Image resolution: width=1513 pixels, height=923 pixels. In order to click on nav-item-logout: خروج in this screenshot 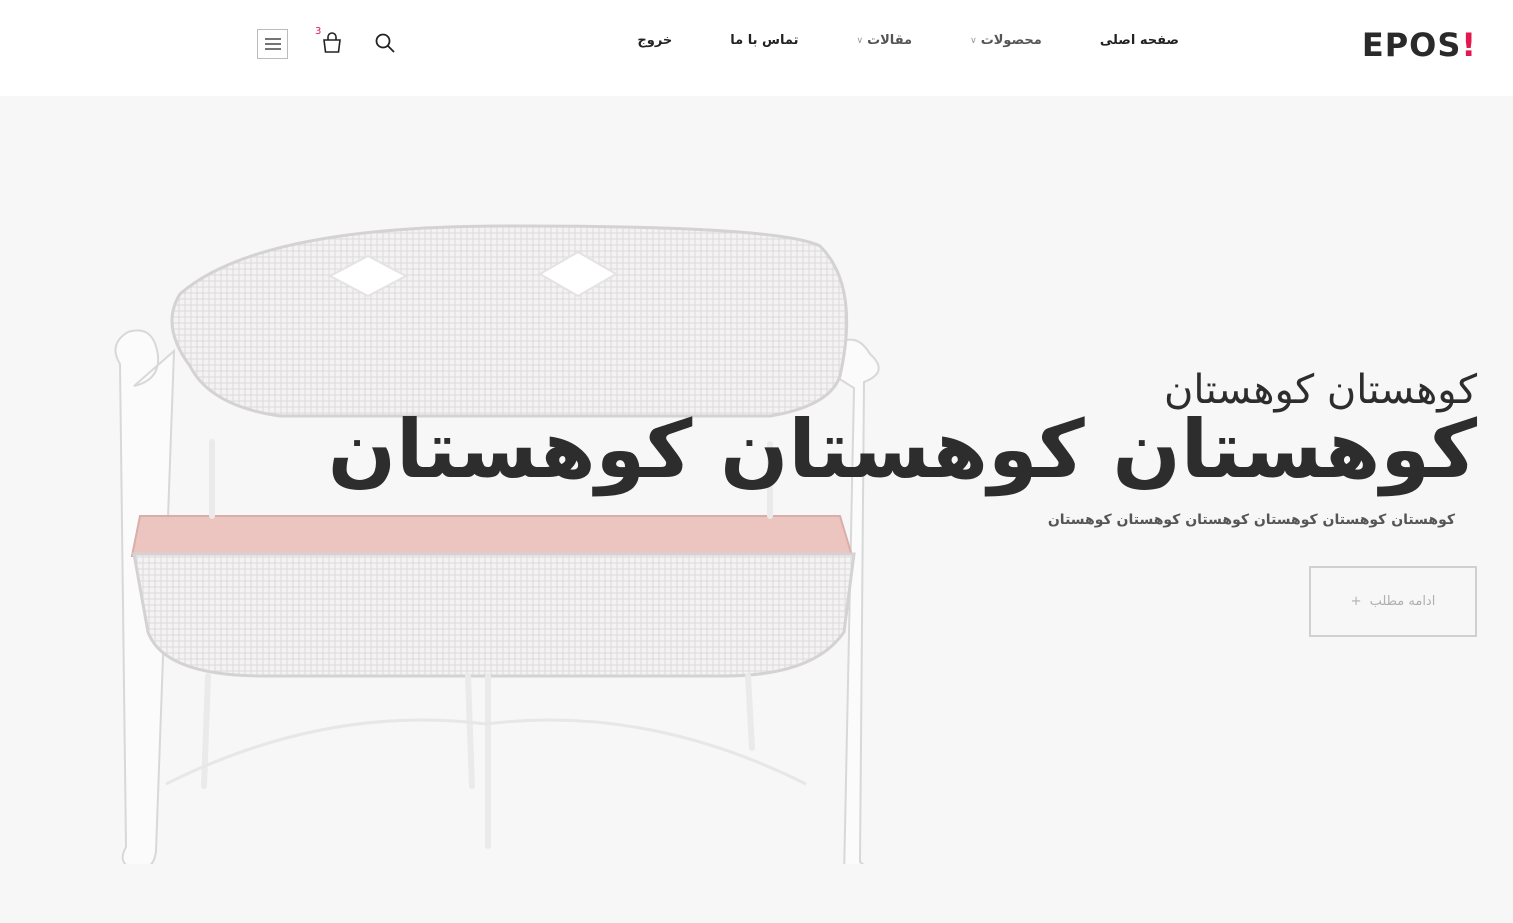, I will do `click(654, 40)`.